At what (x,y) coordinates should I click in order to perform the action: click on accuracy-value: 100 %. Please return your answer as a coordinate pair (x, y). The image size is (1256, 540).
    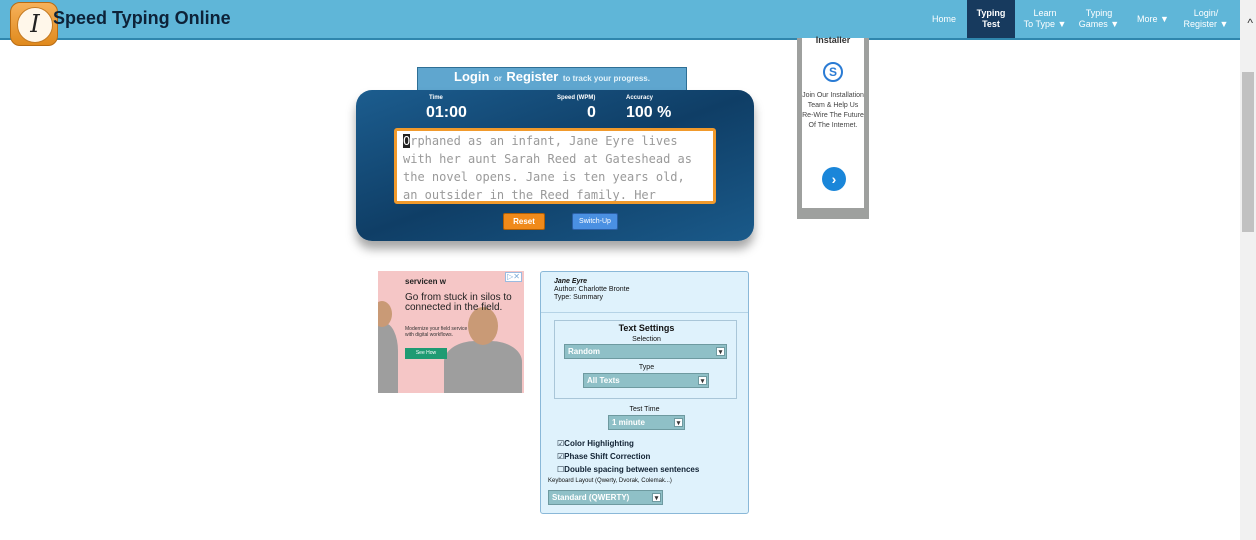
    Looking at the image, I should click on (649, 112).